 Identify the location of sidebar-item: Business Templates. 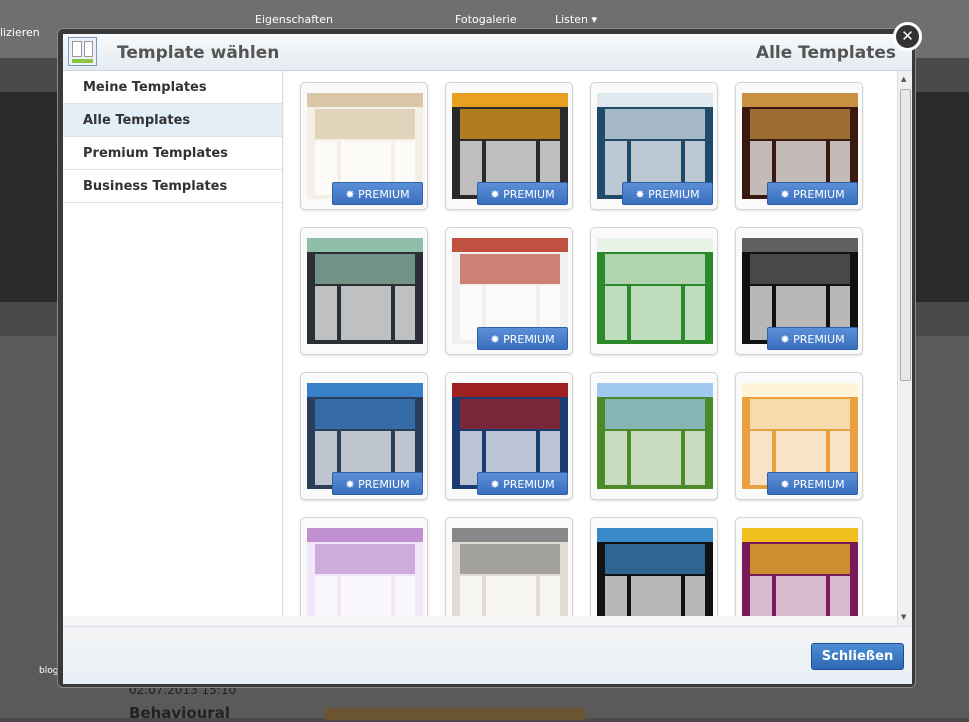
(172, 186).